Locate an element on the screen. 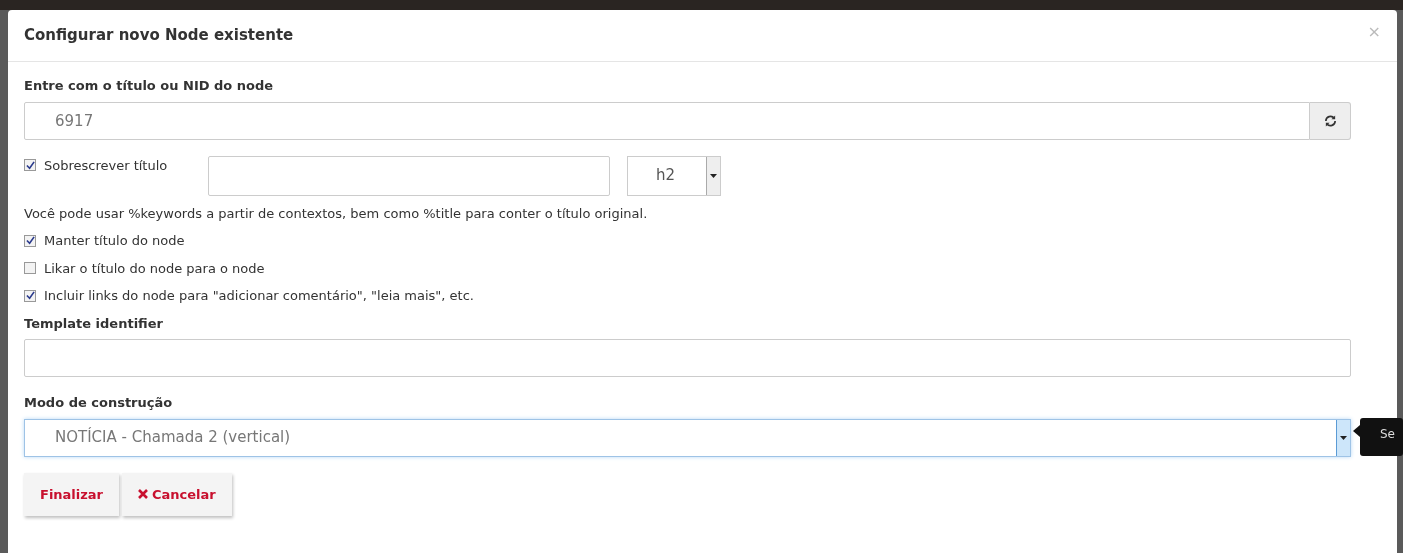 The image size is (1403, 553). checkbox-label: Likar o título do node para o node is located at coordinates (154, 268).